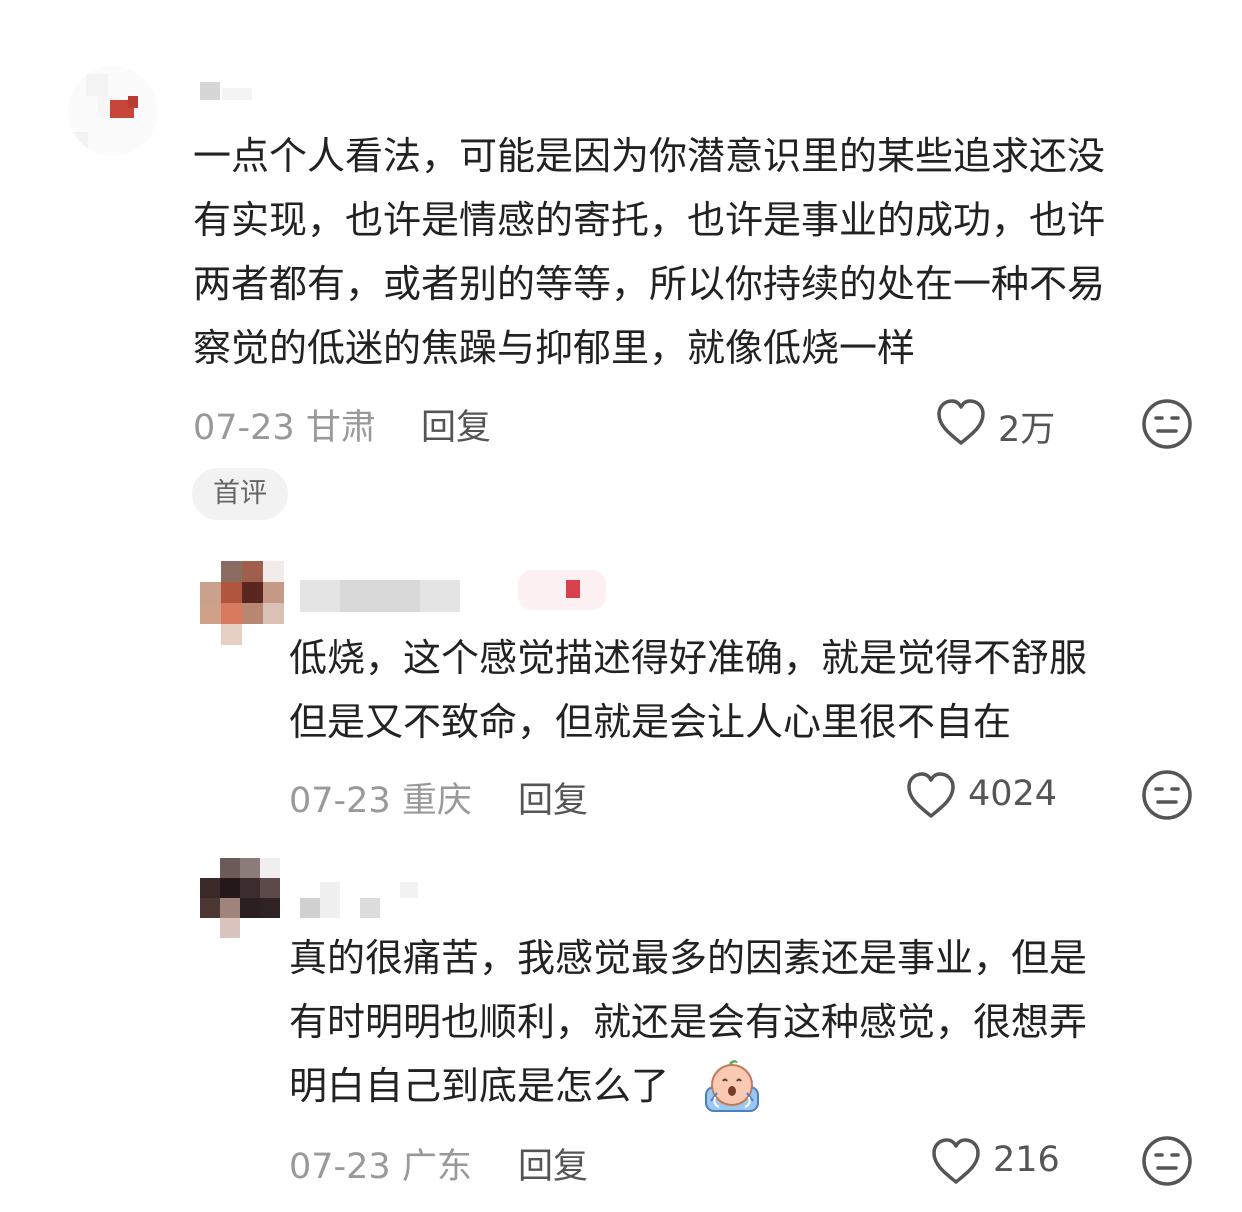  What do you see at coordinates (688, 958) in the screenshot?
I see `comment-text-line: 真的很痛苦，我感觉最多的因素还是事业，但是` at bounding box center [688, 958].